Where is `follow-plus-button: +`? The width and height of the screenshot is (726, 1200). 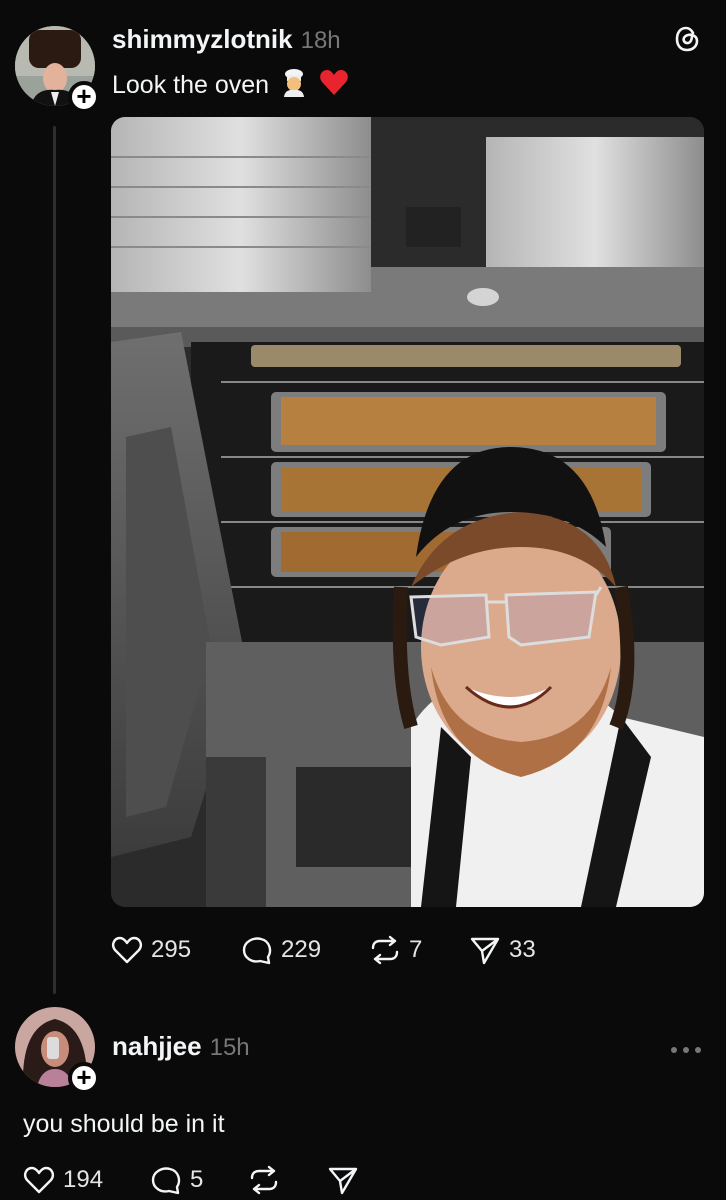
follow-plus-button: + is located at coordinates (84, 97).